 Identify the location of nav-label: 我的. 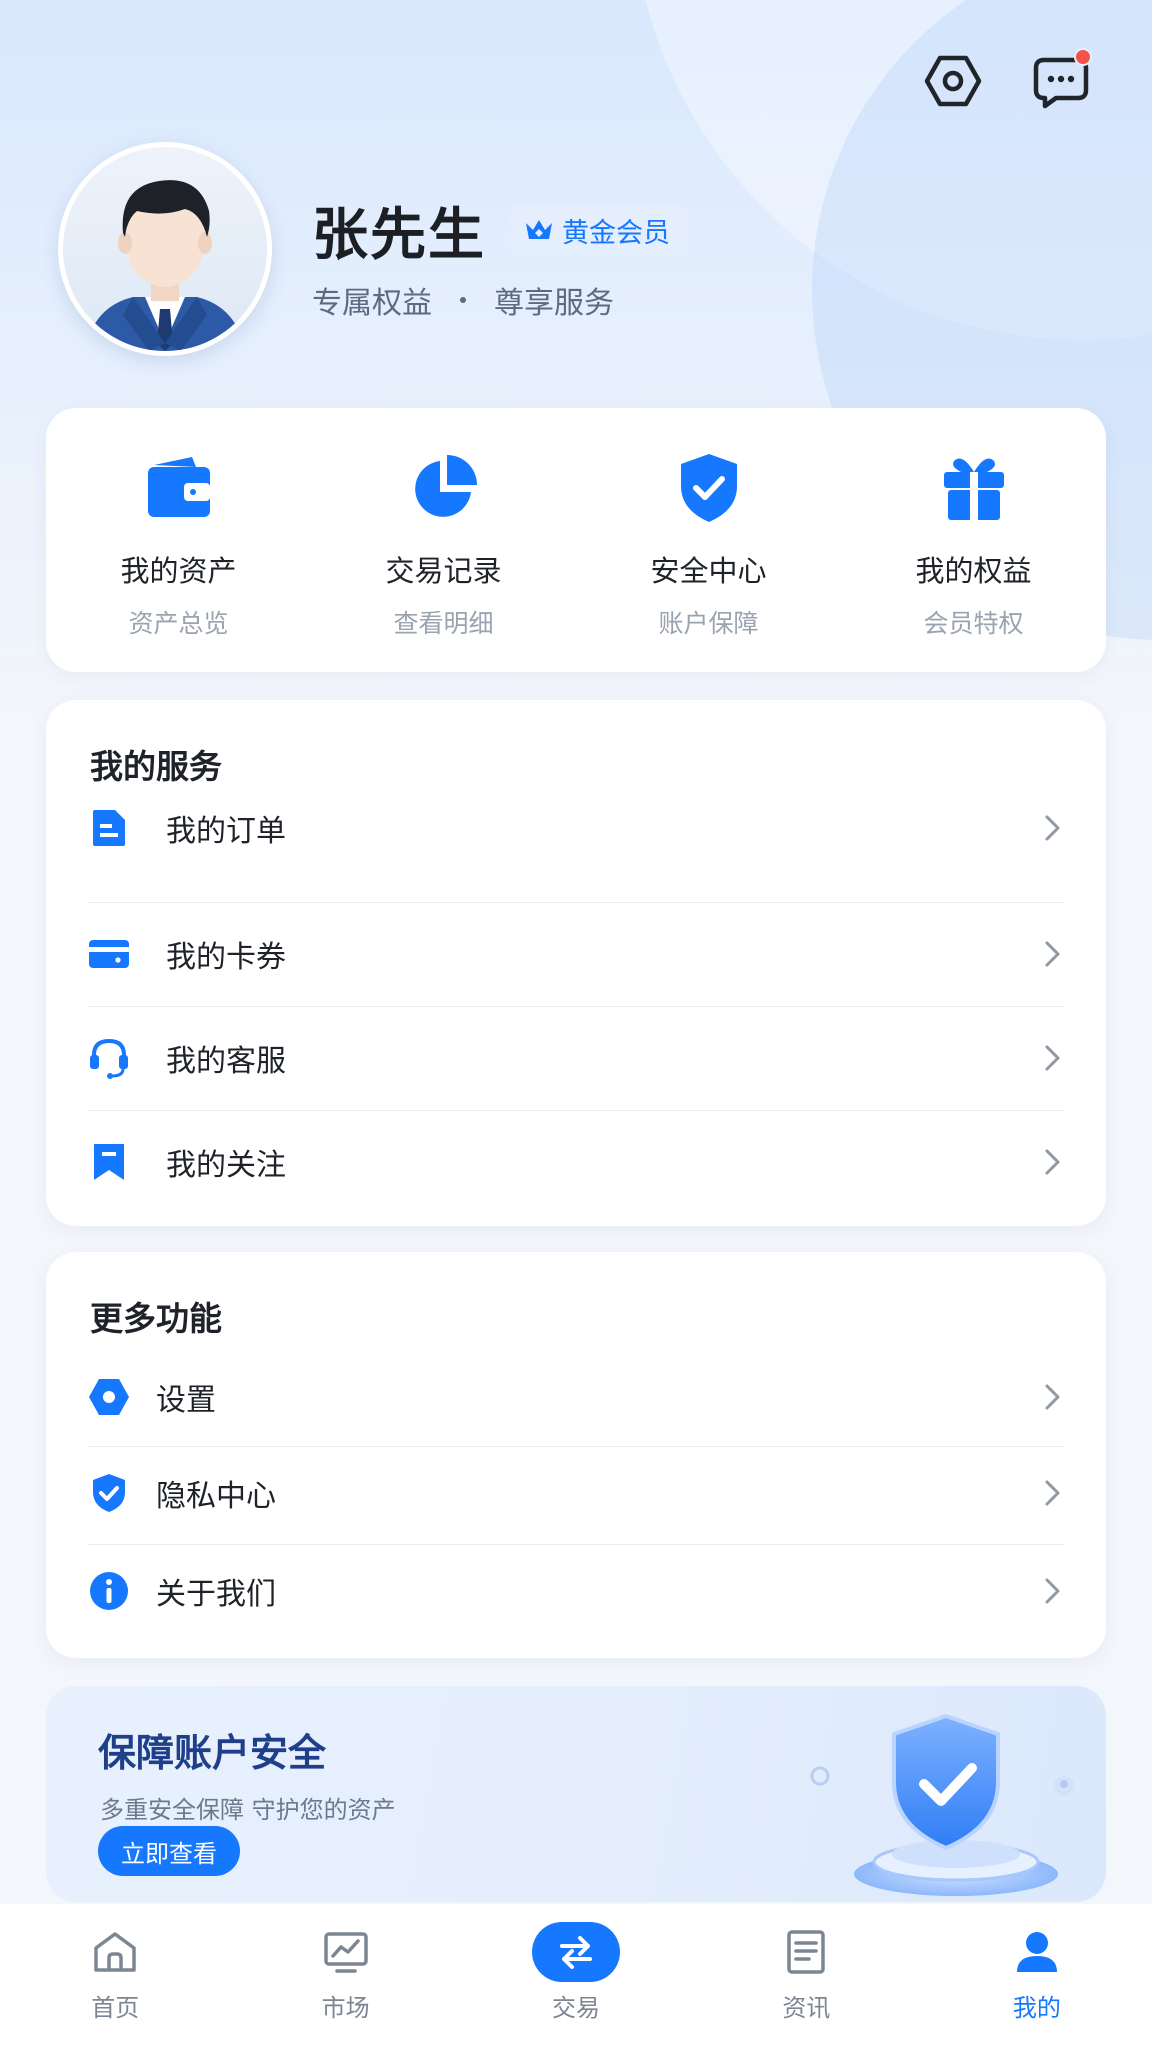
(1036, 2008).